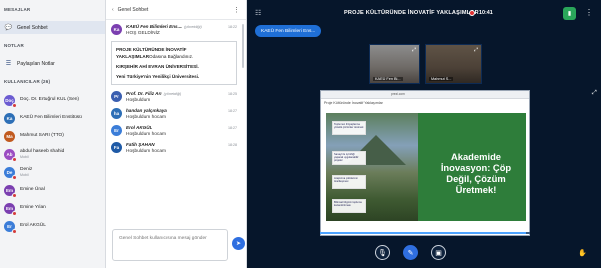 The height and width of the screenshot is (268, 601). What do you see at coordinates (52, 208) in the screenshot?
I see `user-item: Em Emine Yılan` at bounding box center [52, 208].